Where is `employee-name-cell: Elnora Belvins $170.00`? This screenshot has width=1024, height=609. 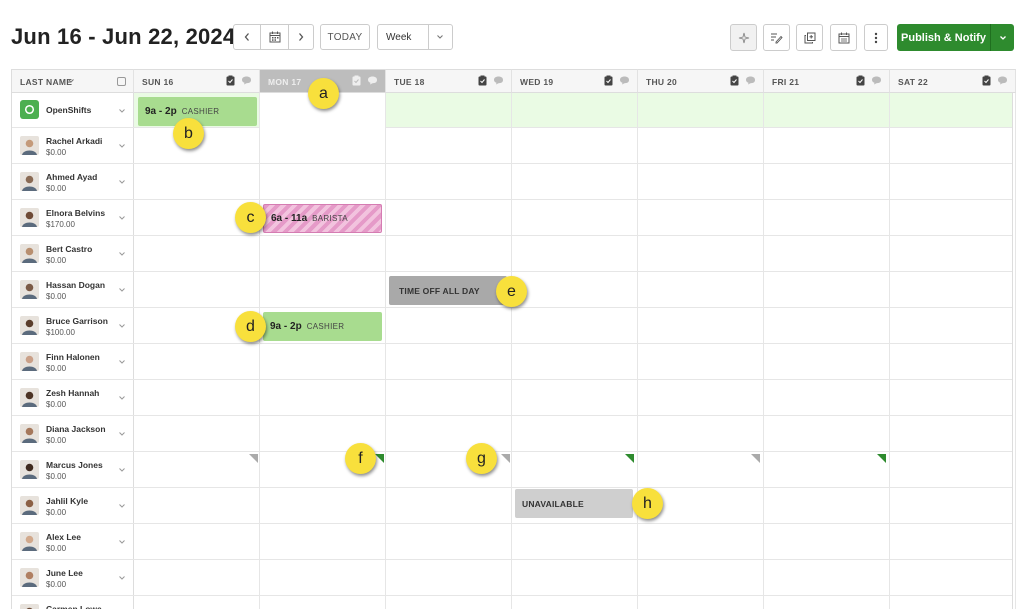
employee-name-cell: Elnora Belvins $170.00 is located at coordinates (73, 217).